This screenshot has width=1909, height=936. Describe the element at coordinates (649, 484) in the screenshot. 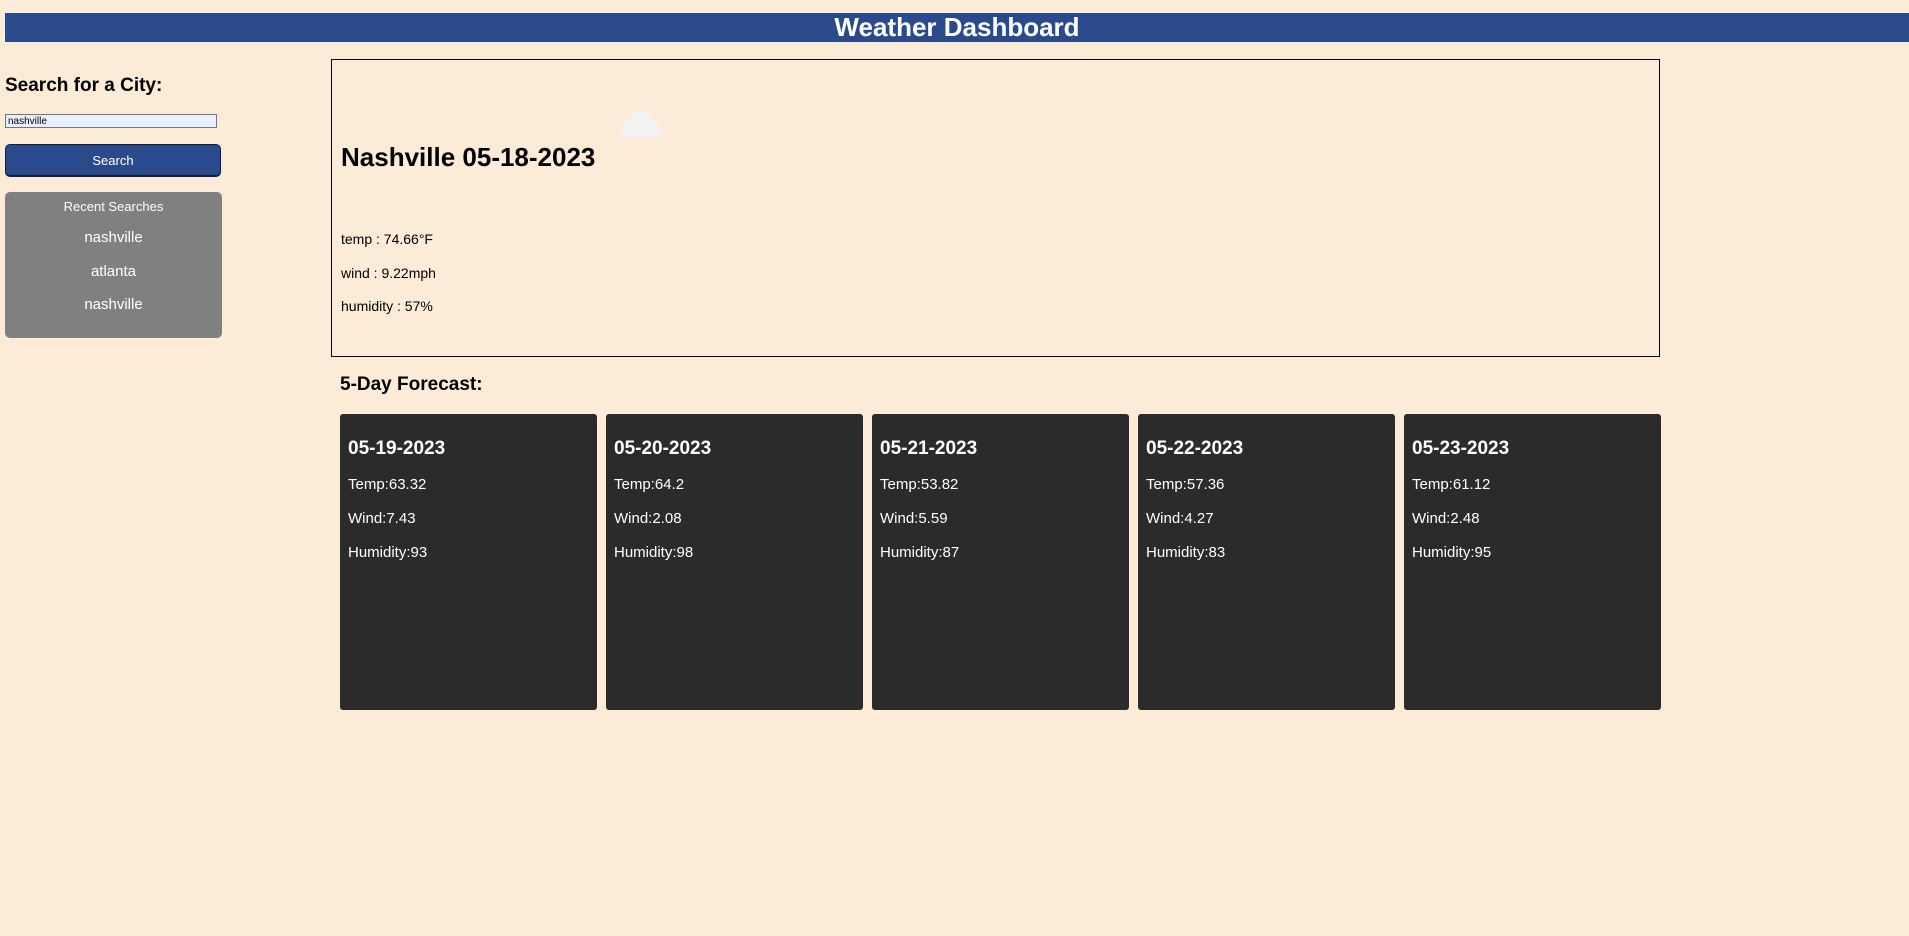

I see `forecast-temp: Temp:64.2` at that location.